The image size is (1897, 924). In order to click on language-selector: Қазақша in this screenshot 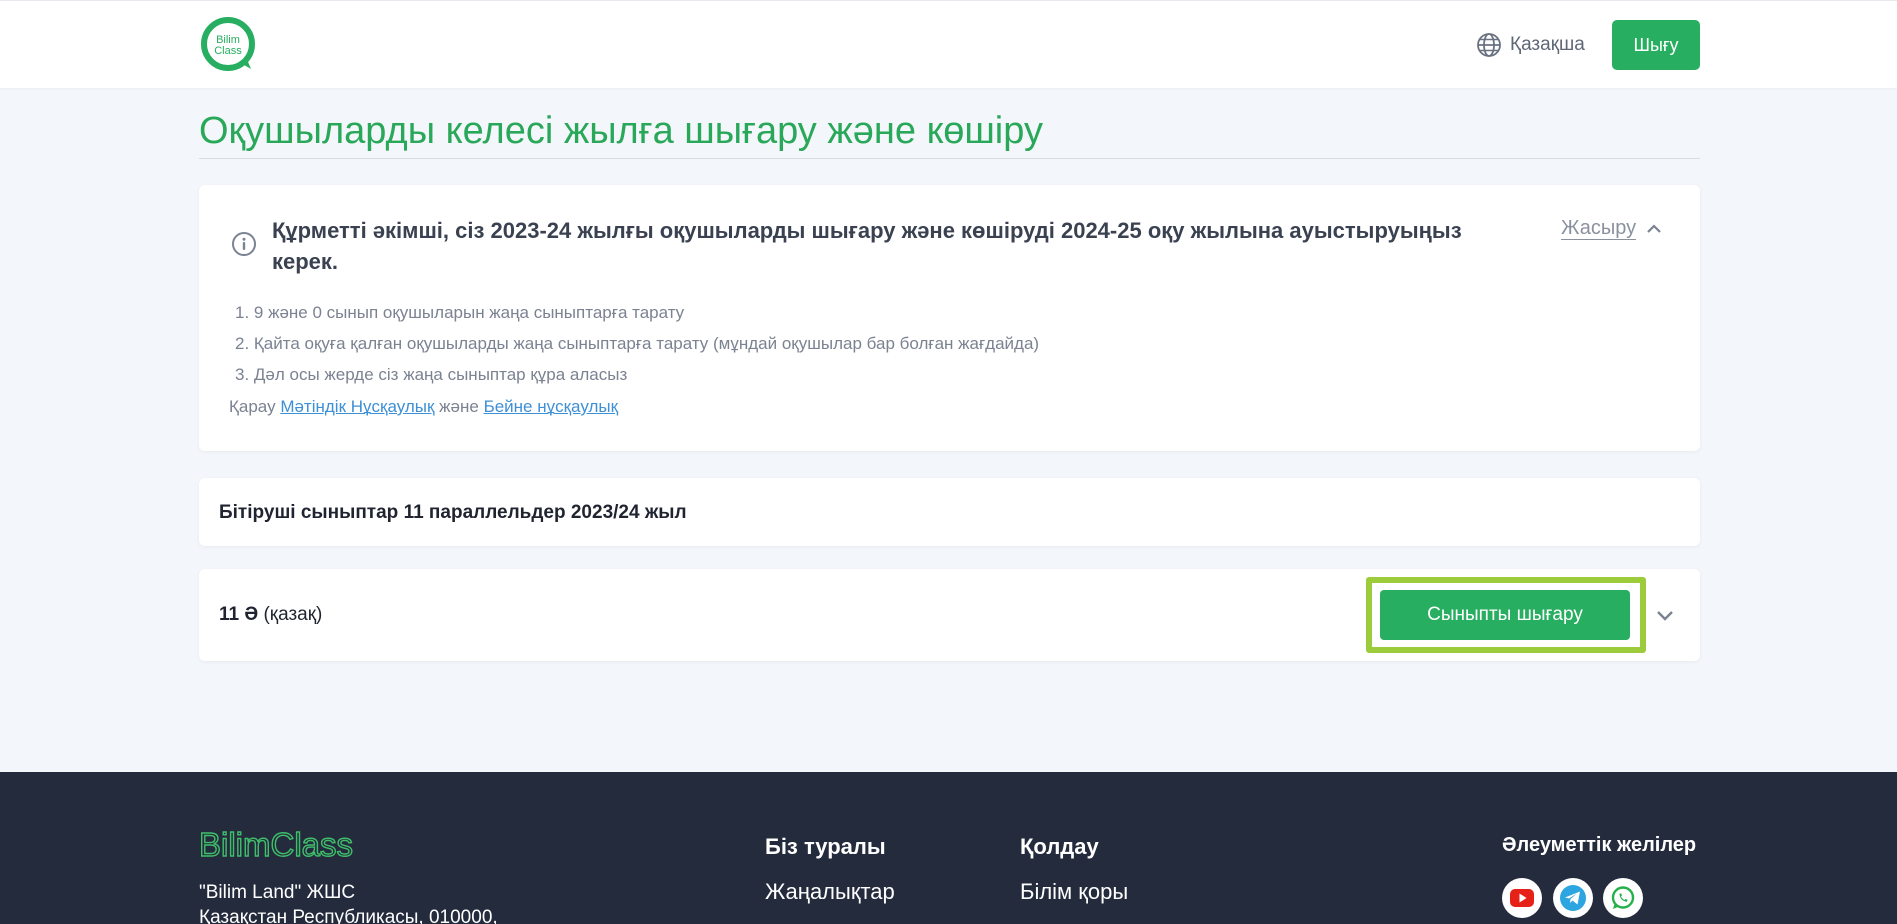, I will do `click(1530, 45)`.